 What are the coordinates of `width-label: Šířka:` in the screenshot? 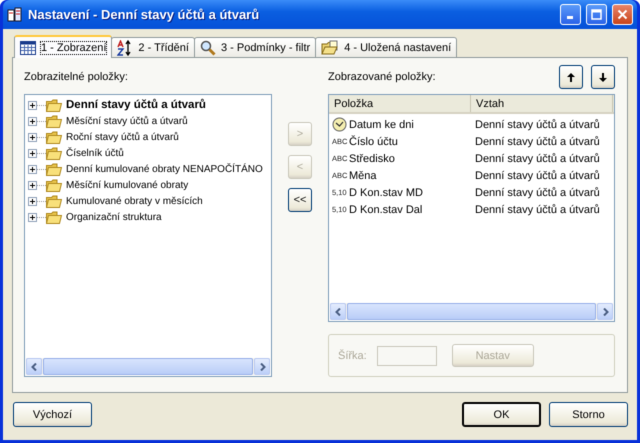 It's located at (352, 356).